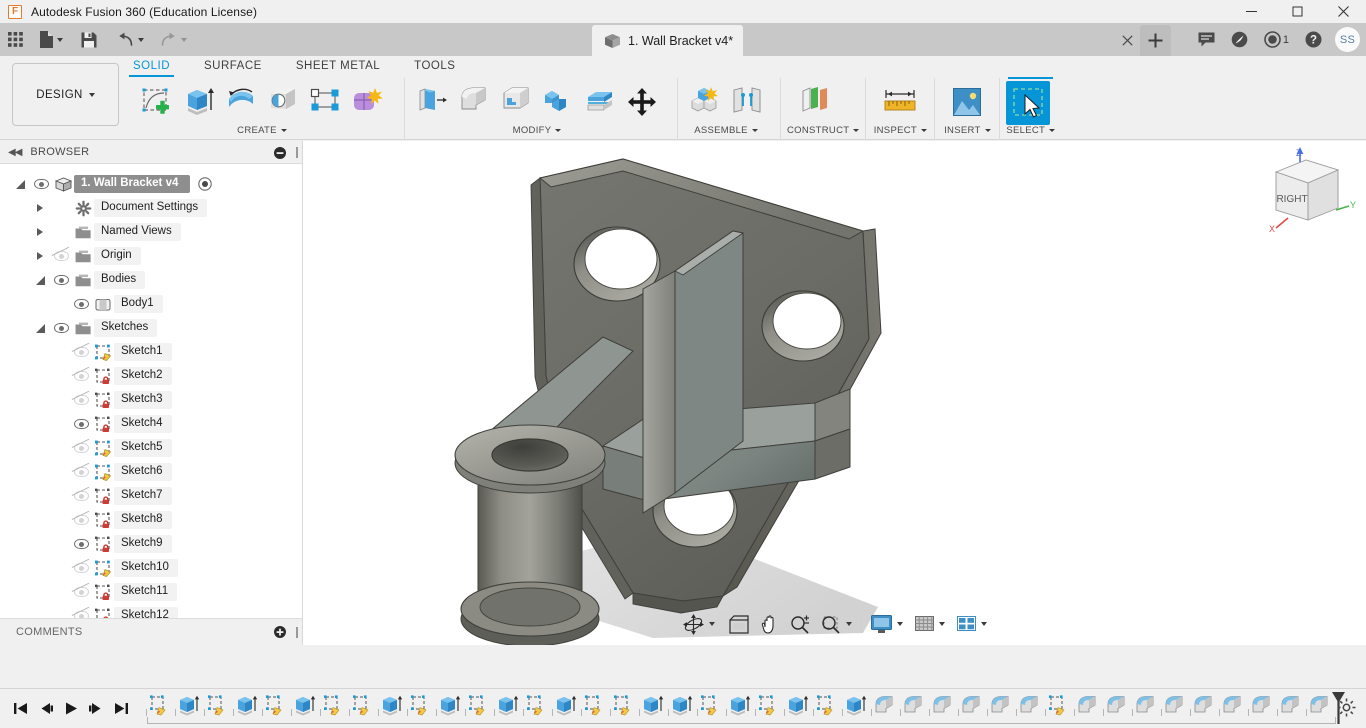 The width and height of the screenshot is (1366, 728). What do you see at coordinates (151, 280) in the screenshot?
I see `tree-node: Bodies` at bounding box center [151, 280].